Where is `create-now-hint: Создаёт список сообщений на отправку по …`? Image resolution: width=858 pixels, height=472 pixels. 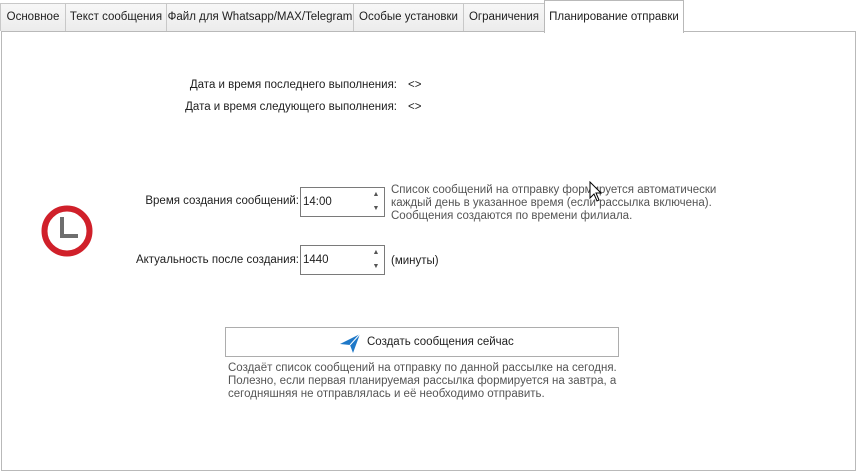 create-now-hint: Создаёт список сообщений на отправку по … is located at coordinates (422, 381).